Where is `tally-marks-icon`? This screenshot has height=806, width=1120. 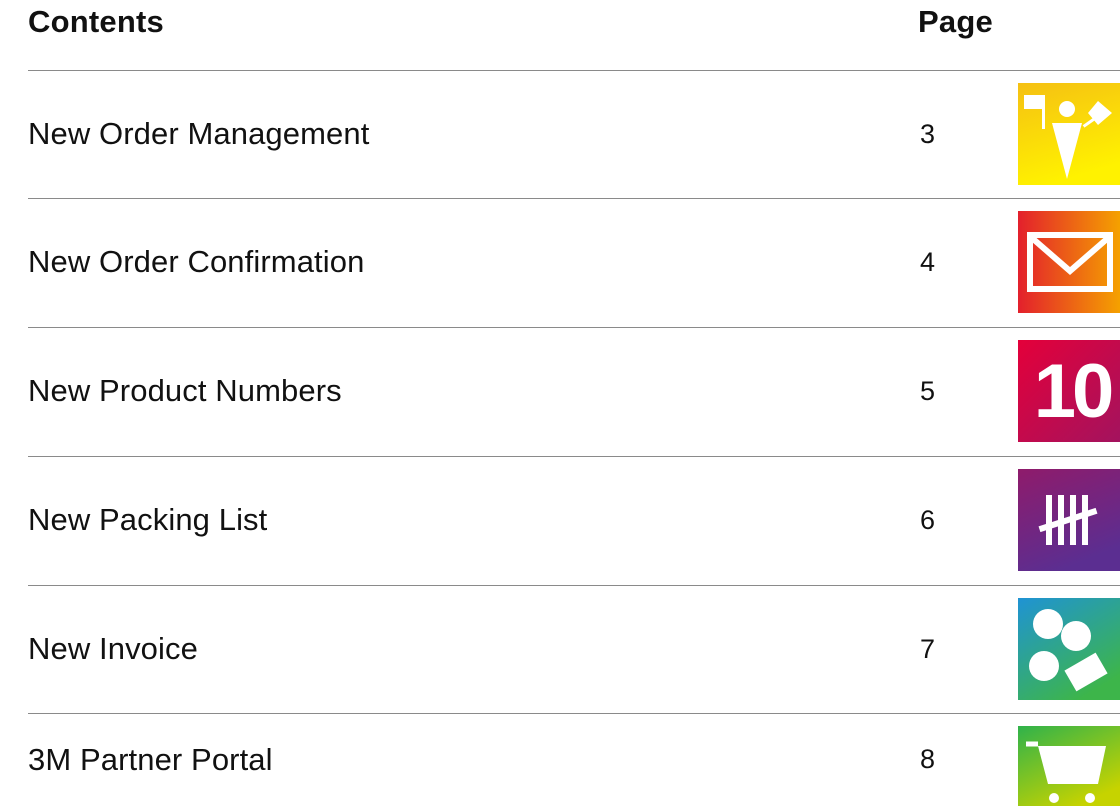
tally-marks-icon is located at coordinates (1069, 520).